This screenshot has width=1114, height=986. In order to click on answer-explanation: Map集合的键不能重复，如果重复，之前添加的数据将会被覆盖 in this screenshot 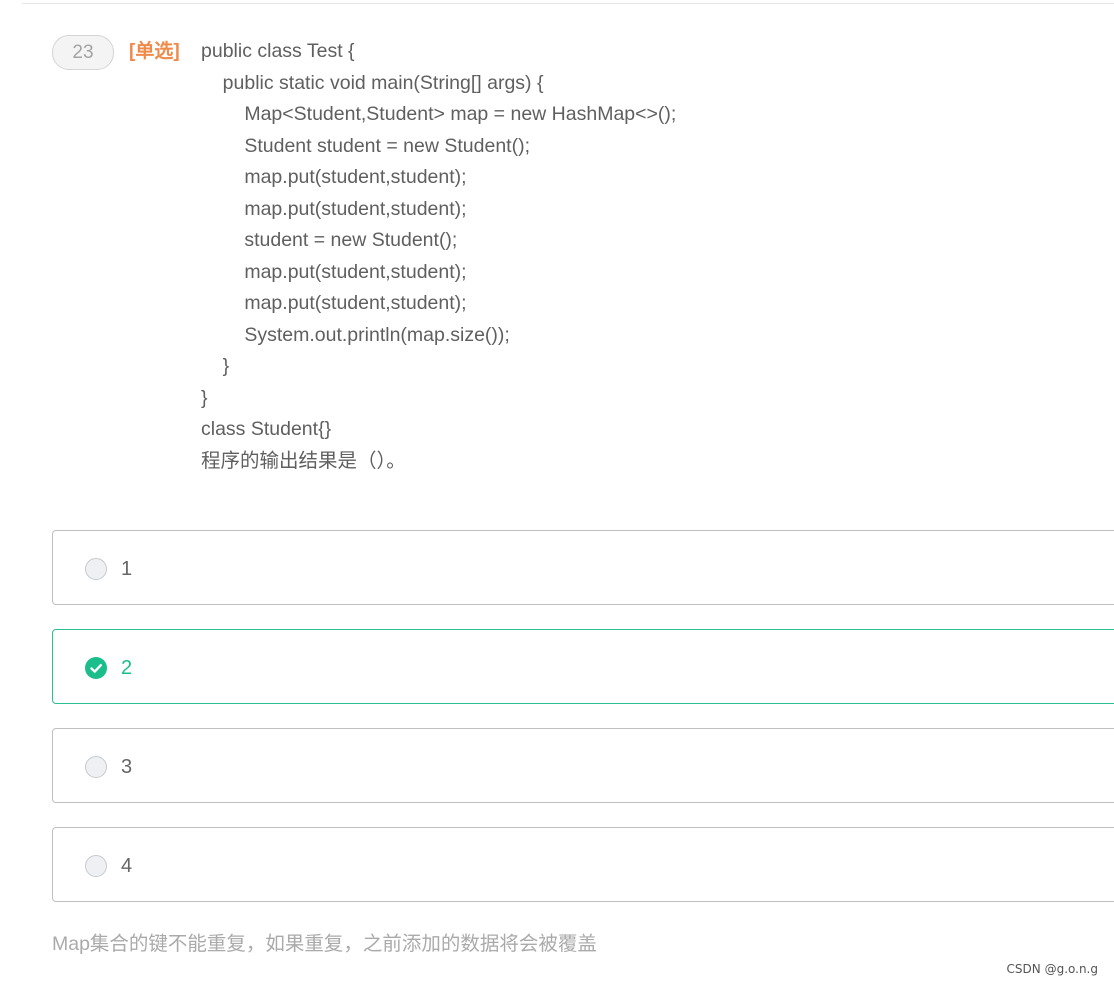, I will do `click(324, 944)`.